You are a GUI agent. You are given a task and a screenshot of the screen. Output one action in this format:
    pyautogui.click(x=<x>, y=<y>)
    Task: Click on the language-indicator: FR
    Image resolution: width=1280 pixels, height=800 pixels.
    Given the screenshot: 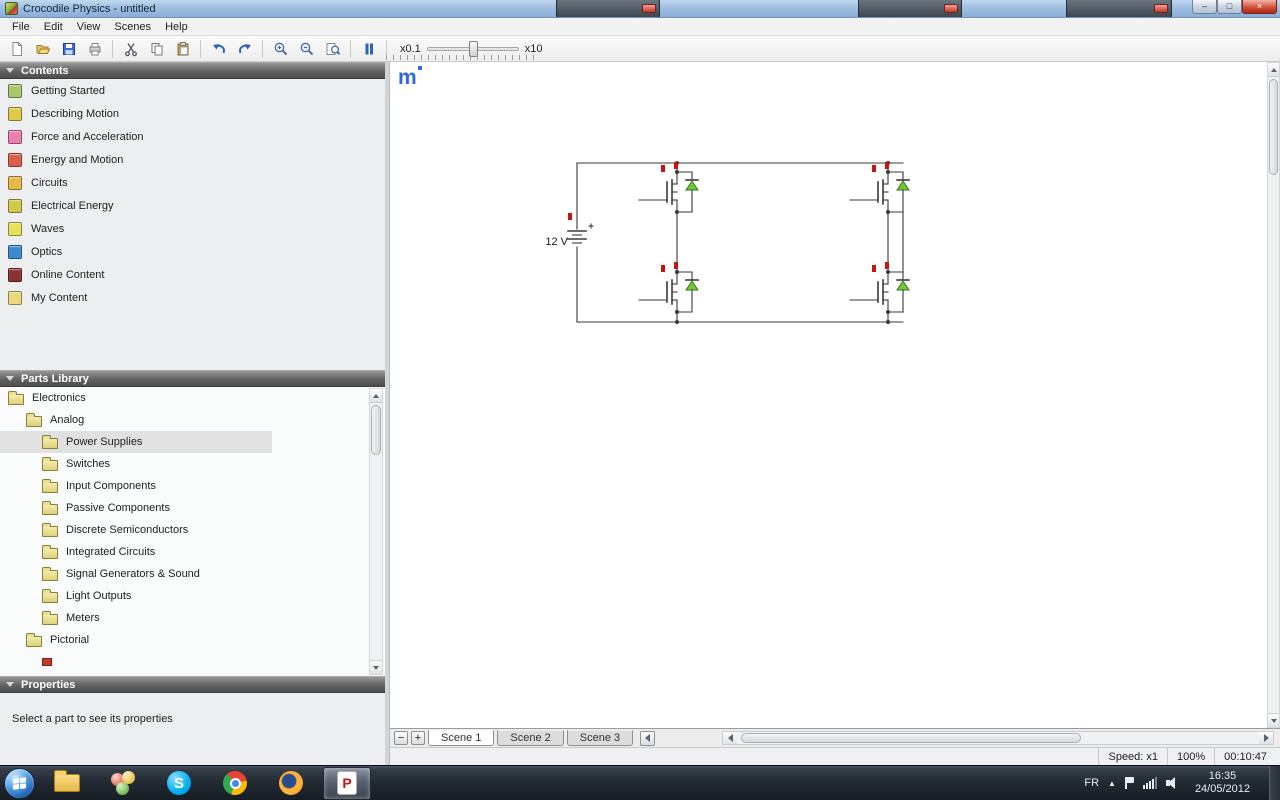 What is the action you would take?
    pyautogui.click(x=1091, y=783)
    